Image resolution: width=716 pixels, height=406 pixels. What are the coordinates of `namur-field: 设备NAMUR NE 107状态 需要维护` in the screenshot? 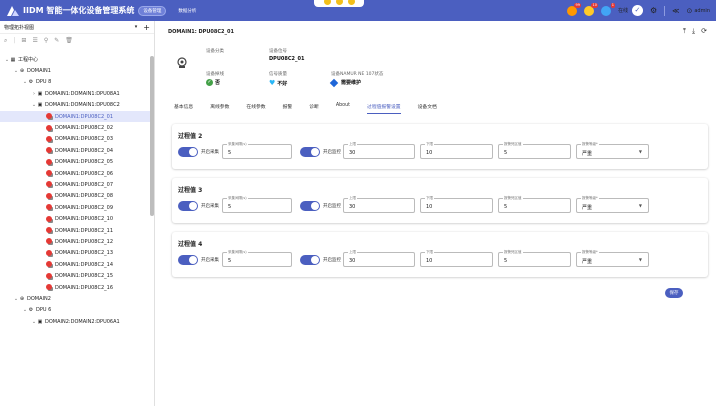 It's located at (356, 79).